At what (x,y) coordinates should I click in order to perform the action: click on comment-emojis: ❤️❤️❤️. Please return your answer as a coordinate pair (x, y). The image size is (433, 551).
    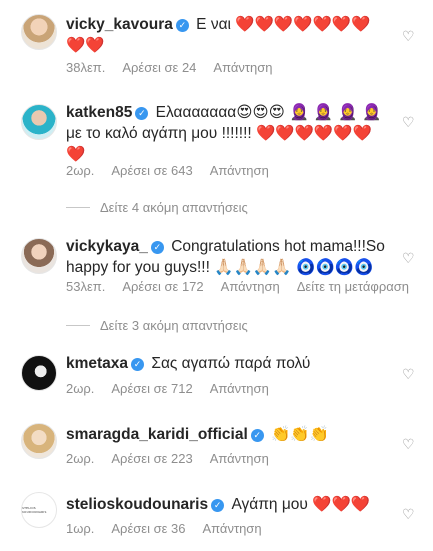
    Looking at the image, I should click on (341, 504).